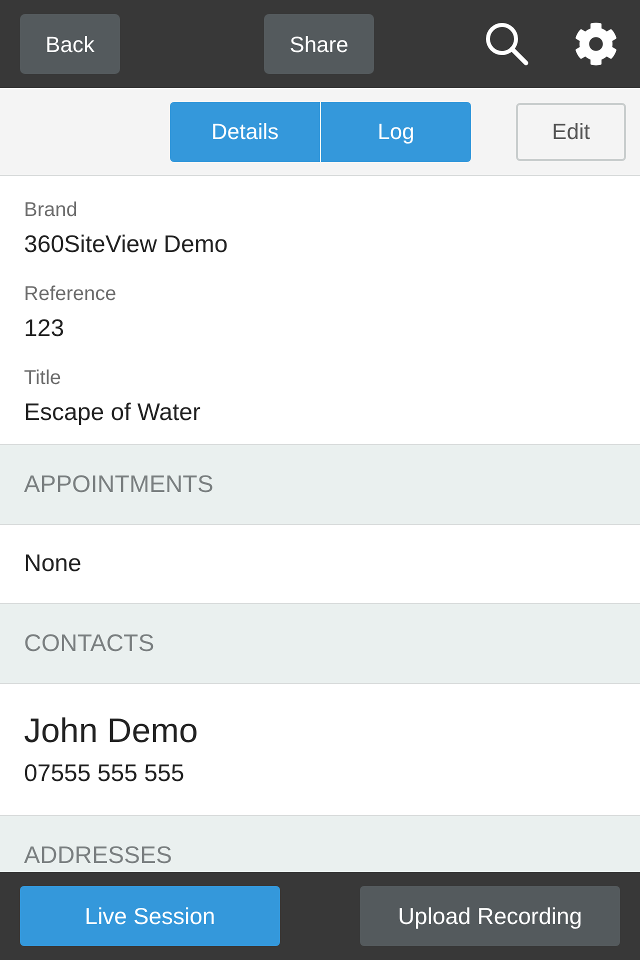 This screenshot has height=960, width=640. I want to click on field-value: 123, so click(44, 329).